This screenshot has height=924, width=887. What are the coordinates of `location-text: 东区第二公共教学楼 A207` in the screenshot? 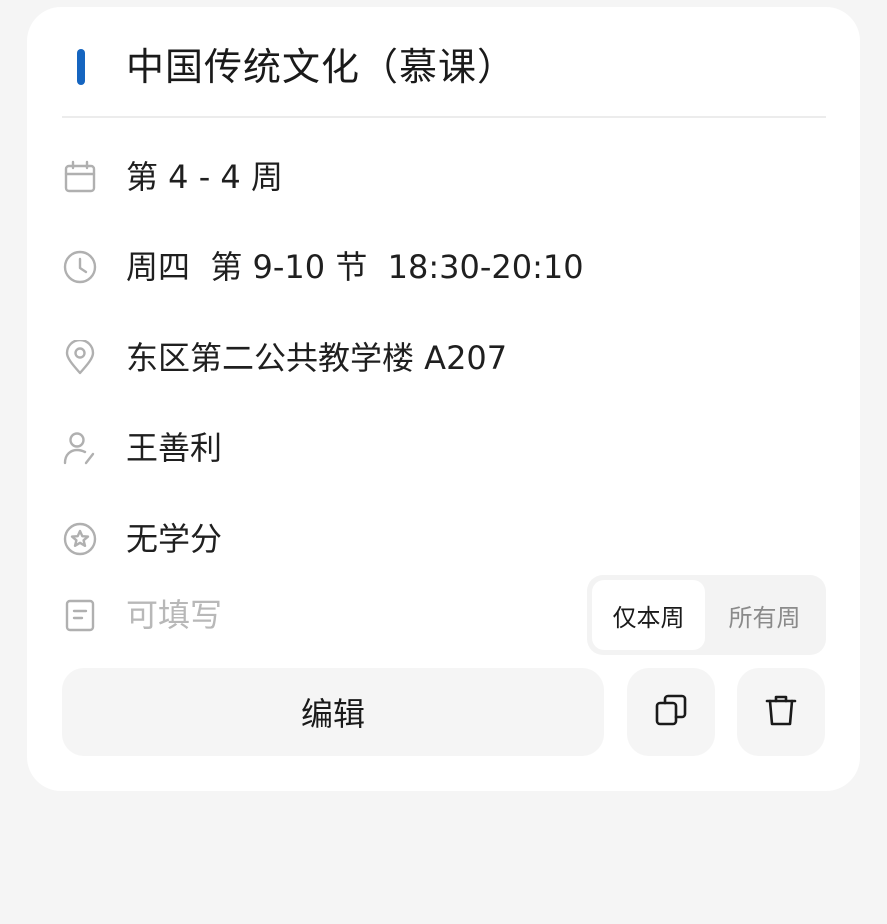 It's located at (317, 358).